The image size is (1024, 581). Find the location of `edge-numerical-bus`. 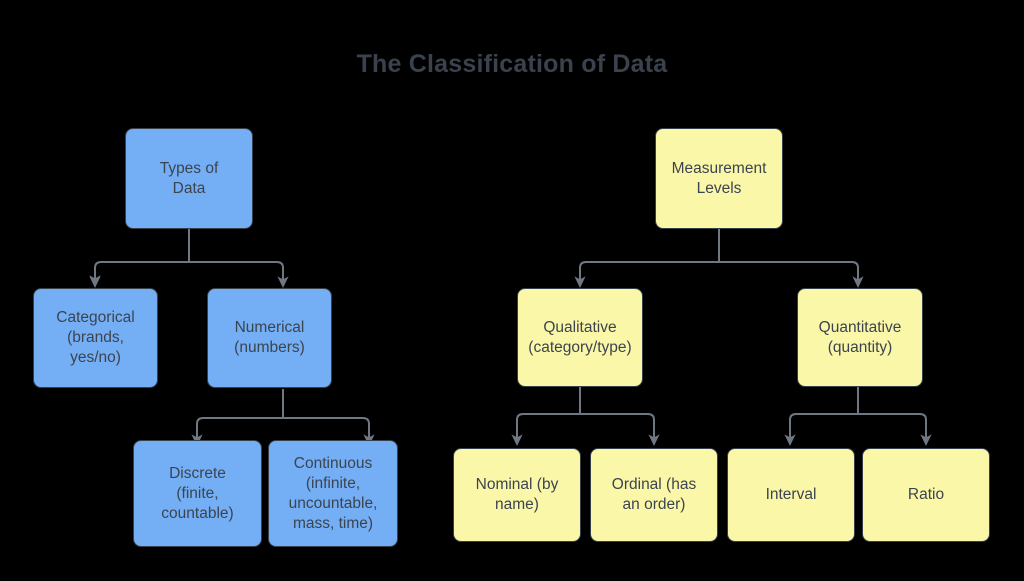

edge-numerical-bus is located at coordinates (283, 427).